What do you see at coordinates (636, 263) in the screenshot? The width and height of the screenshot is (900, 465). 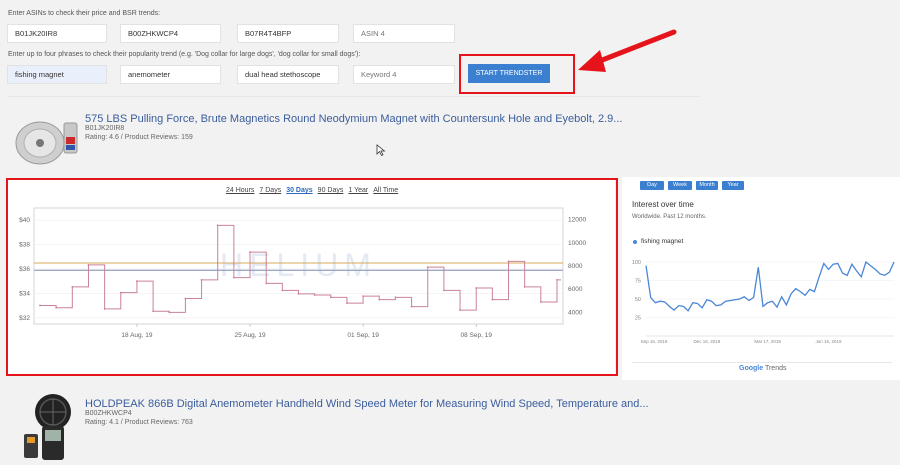 I see `trends-y-tick: 100` at bounding box center [636, 263].